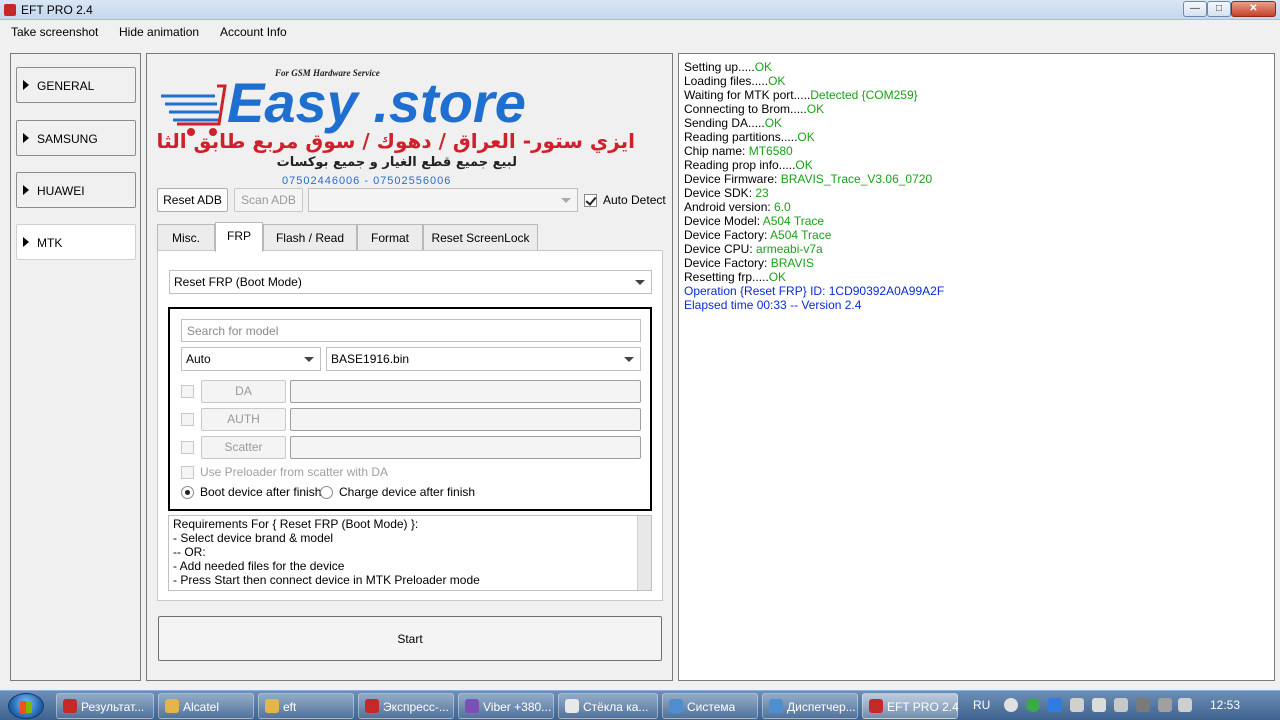 The height and width of the screenshot is (720, 1280). I want to click on requirements-scrollbar, so click(644, 553).